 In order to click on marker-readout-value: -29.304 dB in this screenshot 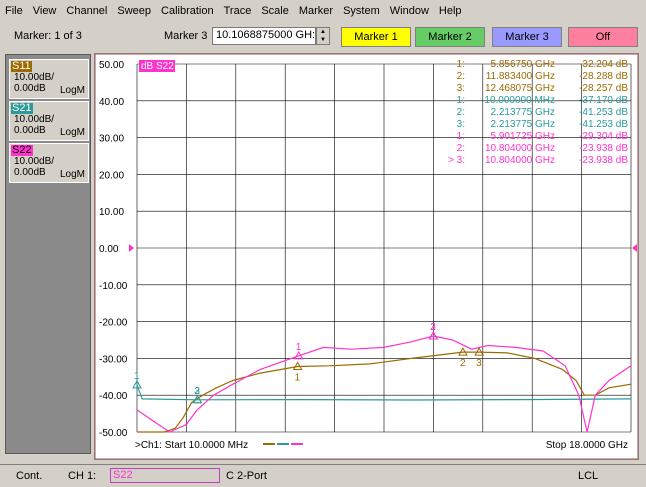, I will do `click(603, 136)`.